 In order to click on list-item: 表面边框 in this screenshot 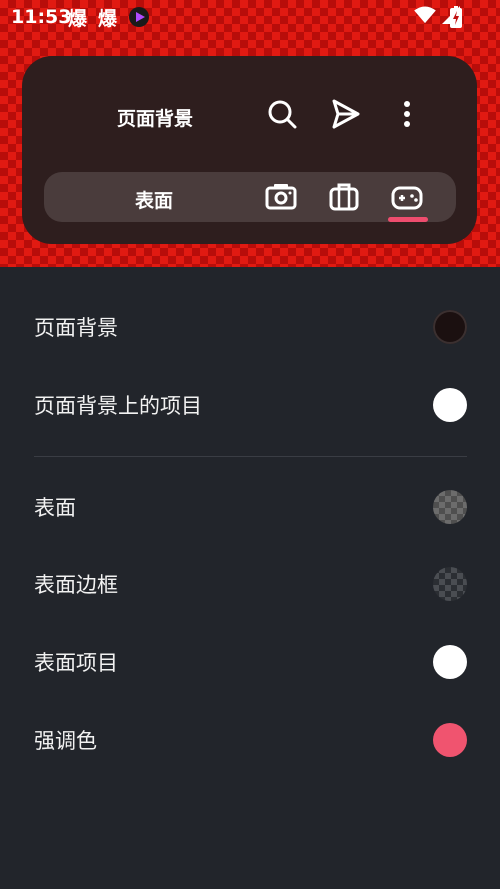, I will do `click(250, 585)`.